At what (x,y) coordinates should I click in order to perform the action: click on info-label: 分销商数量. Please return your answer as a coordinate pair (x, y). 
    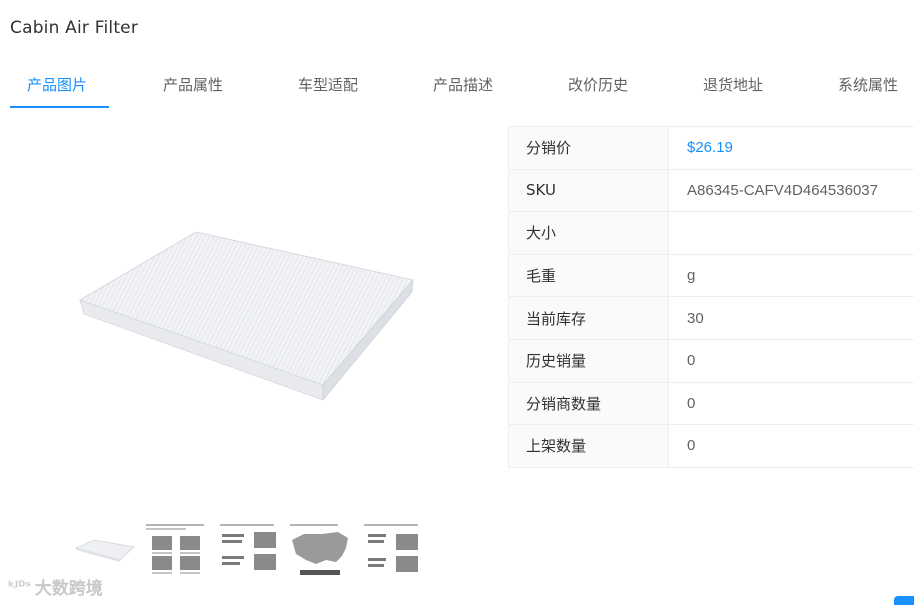
    Looking at the image, I should click on (588, 404).